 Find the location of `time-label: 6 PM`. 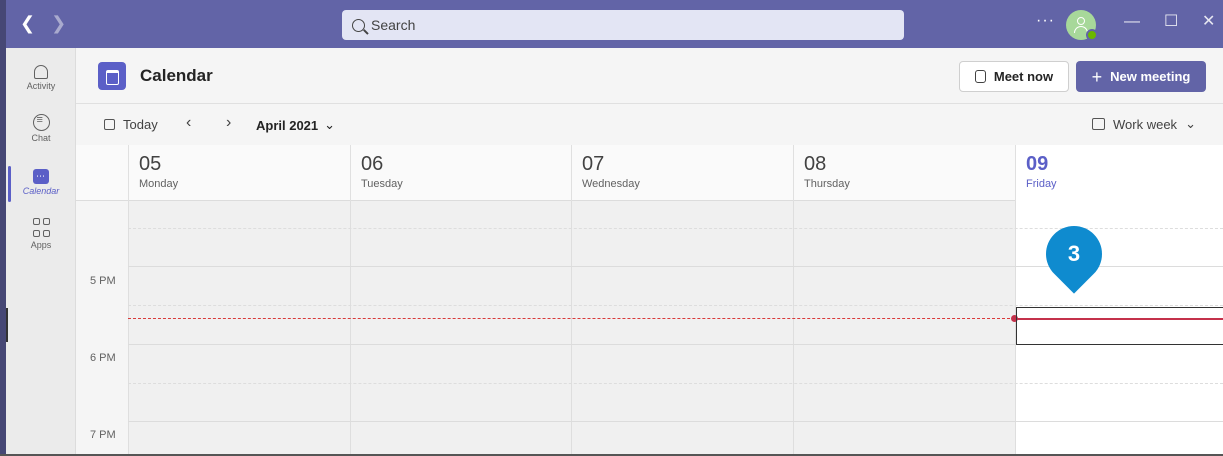

time-label: 6 PM is located at coordinates (103, 358).